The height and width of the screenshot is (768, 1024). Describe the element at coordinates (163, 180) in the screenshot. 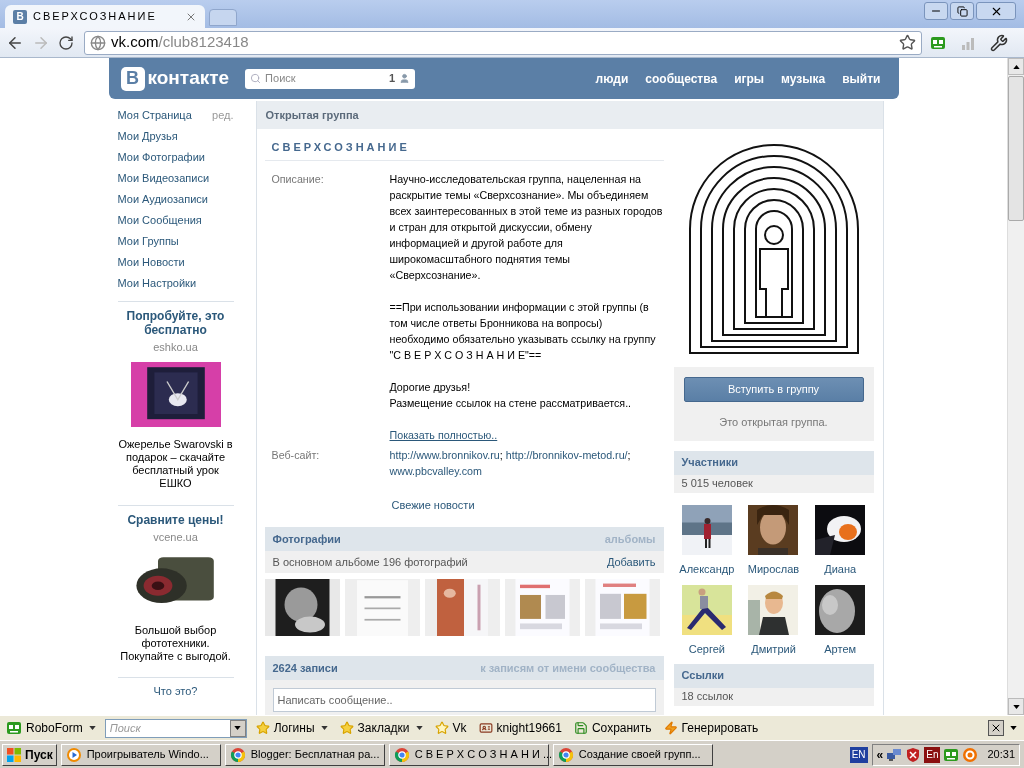

I see `sidebar-link: Мои Видеозаписи` at that location.